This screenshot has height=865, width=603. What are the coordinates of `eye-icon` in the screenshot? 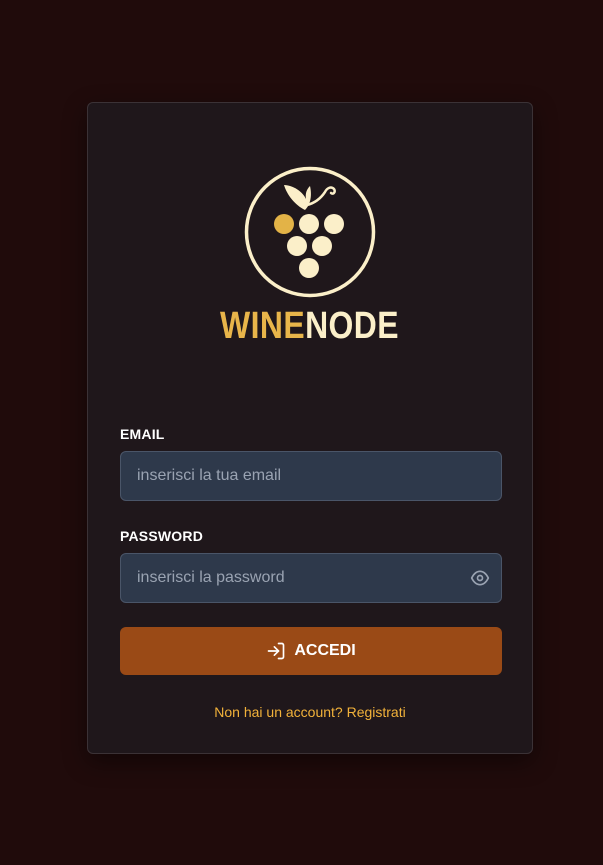 It's located at (480, 578).